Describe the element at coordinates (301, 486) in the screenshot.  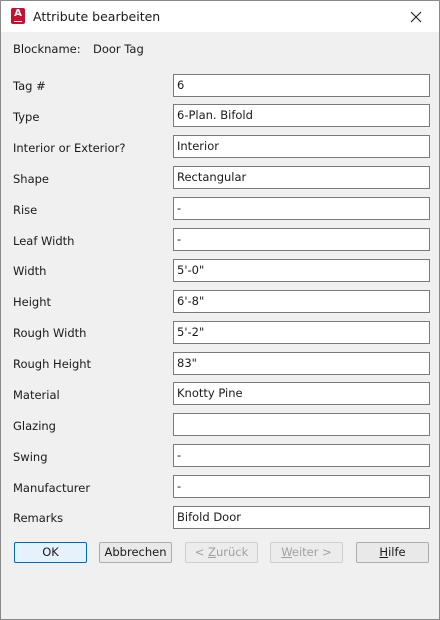
I see `attribute-field-manufacturer: -` at that location.